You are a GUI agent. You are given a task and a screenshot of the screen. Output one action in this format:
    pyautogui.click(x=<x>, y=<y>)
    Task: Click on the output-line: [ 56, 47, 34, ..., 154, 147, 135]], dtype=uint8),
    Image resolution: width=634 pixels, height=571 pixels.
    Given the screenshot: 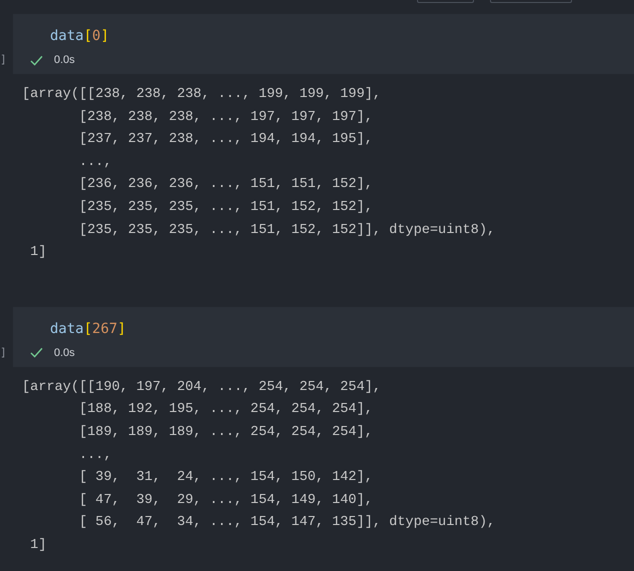 What is the action you would take?
    pyautogui.click(x=287, y=523)
    